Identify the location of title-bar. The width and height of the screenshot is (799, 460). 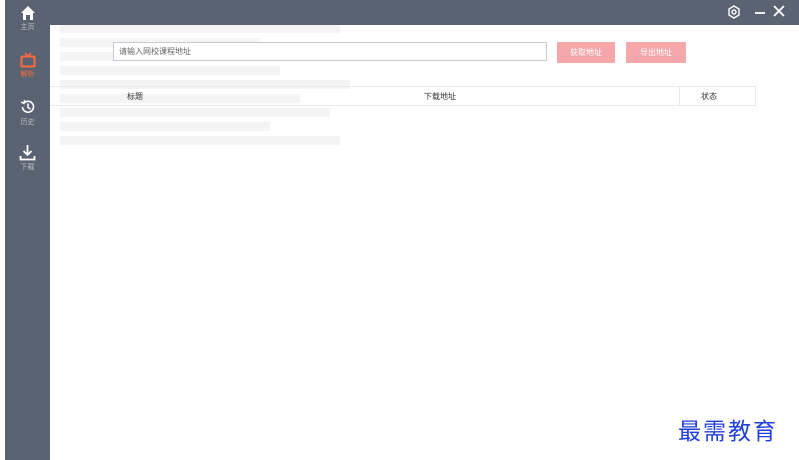
(424, 12).